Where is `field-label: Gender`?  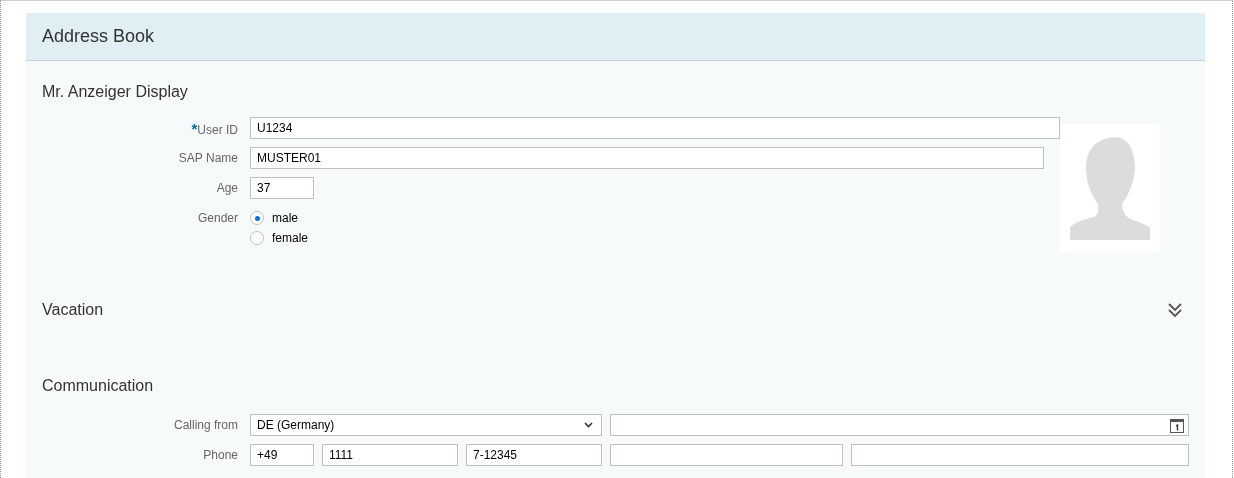
field-label: Gender is located at coordinates (217, 218).